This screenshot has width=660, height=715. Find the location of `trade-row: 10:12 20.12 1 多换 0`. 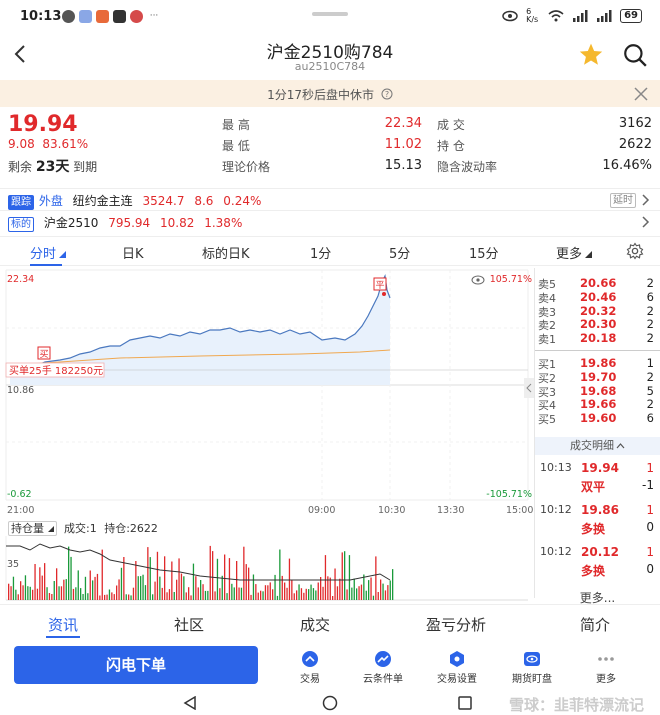

trade-row: 10:12 20.12 1 多换 0 is located at coordinates (597, 561).